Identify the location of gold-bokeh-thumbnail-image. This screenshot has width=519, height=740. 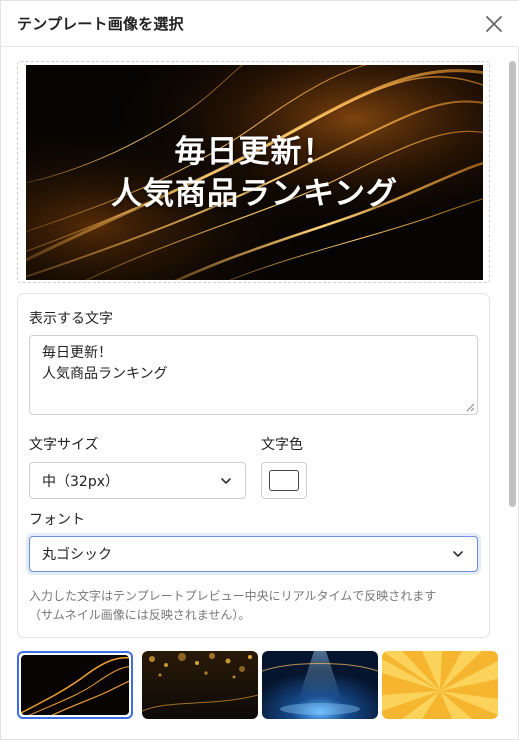
(200, 685).